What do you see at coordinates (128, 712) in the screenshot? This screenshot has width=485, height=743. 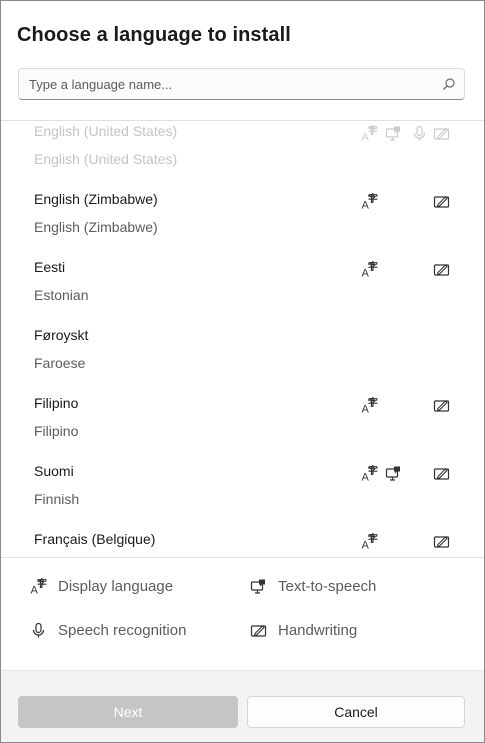 I see `next-button: Next` at bounding box center [128, 712].